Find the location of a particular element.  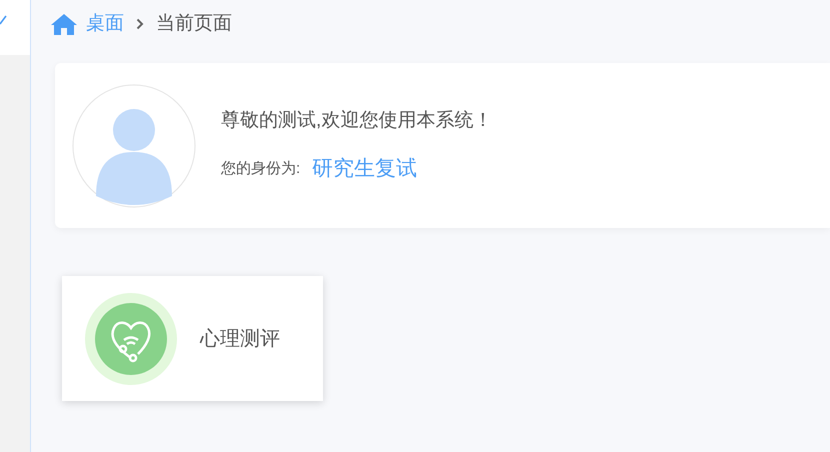

greeting-text: 尊敬的测试,欢迎您使用本系统！ is located at coordinates (356, 120).